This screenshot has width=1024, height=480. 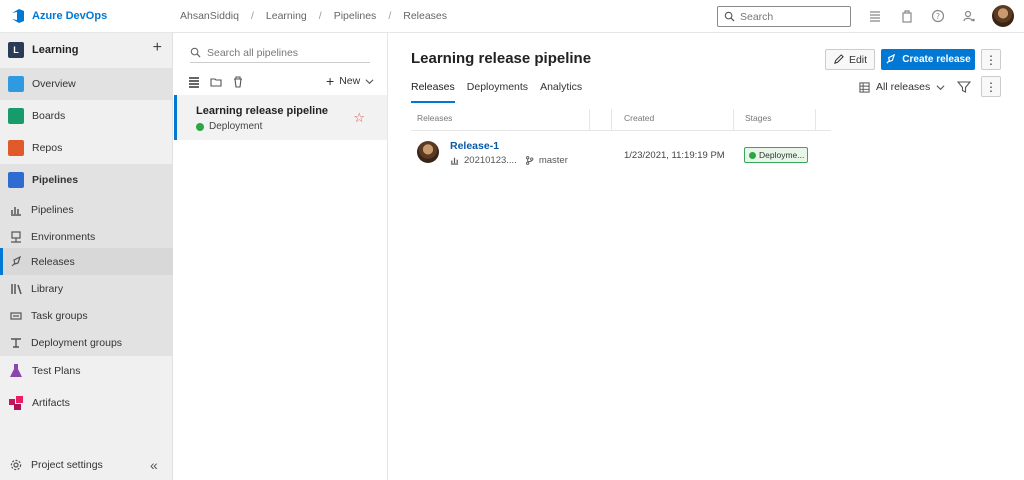 I want to click on breadcrumb-org: AhsanSiddiq, so click(x=209, y=16).